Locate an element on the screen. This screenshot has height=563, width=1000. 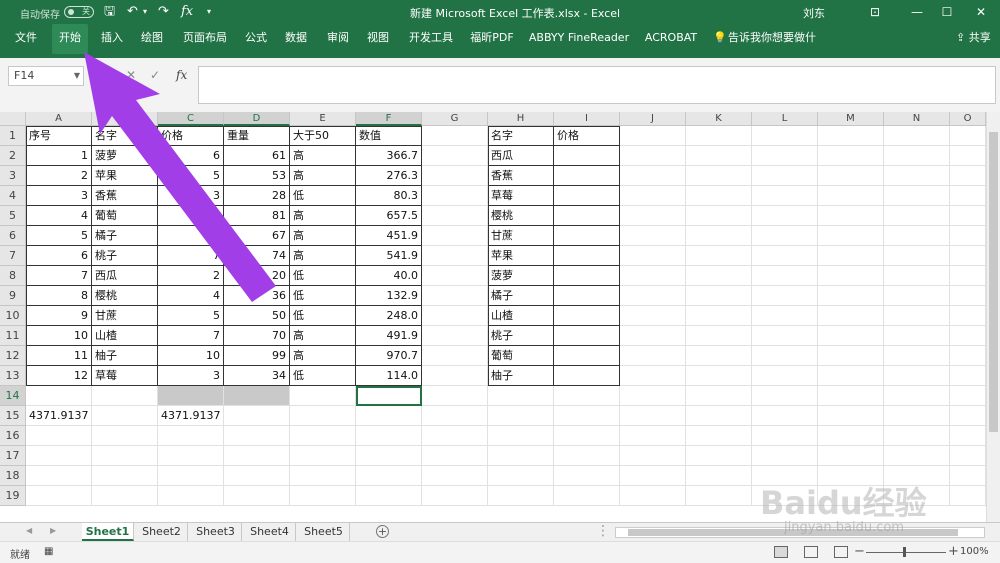
table-cell: 9 is located at coordinates (59, 316).